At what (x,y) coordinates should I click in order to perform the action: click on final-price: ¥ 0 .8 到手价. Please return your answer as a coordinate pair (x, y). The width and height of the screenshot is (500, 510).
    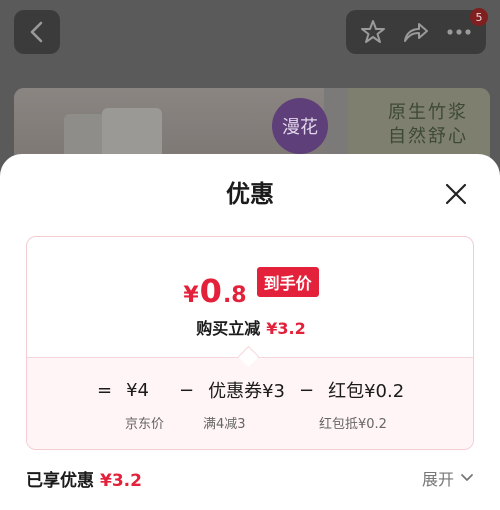
    Looking at the image, I should click on (250, 288).